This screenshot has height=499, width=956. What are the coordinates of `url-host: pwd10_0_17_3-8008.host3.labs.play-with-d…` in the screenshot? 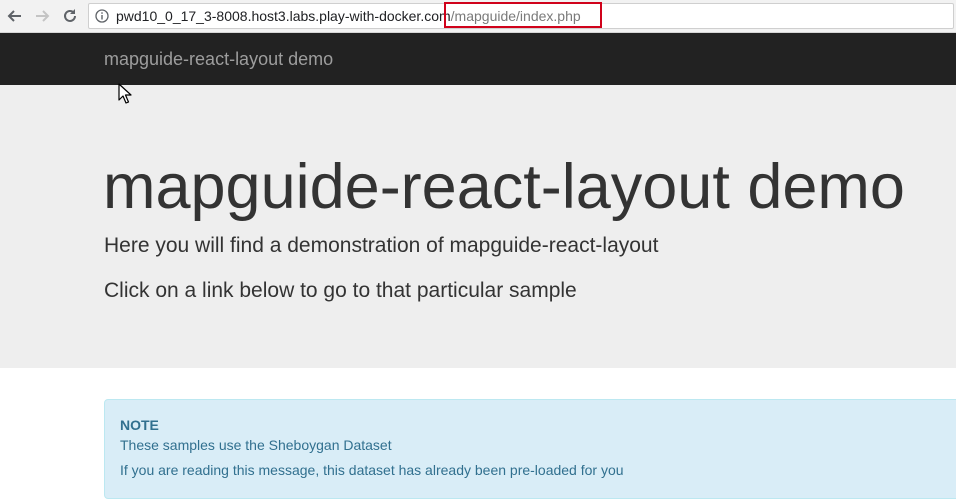 It's located at (283, 16).